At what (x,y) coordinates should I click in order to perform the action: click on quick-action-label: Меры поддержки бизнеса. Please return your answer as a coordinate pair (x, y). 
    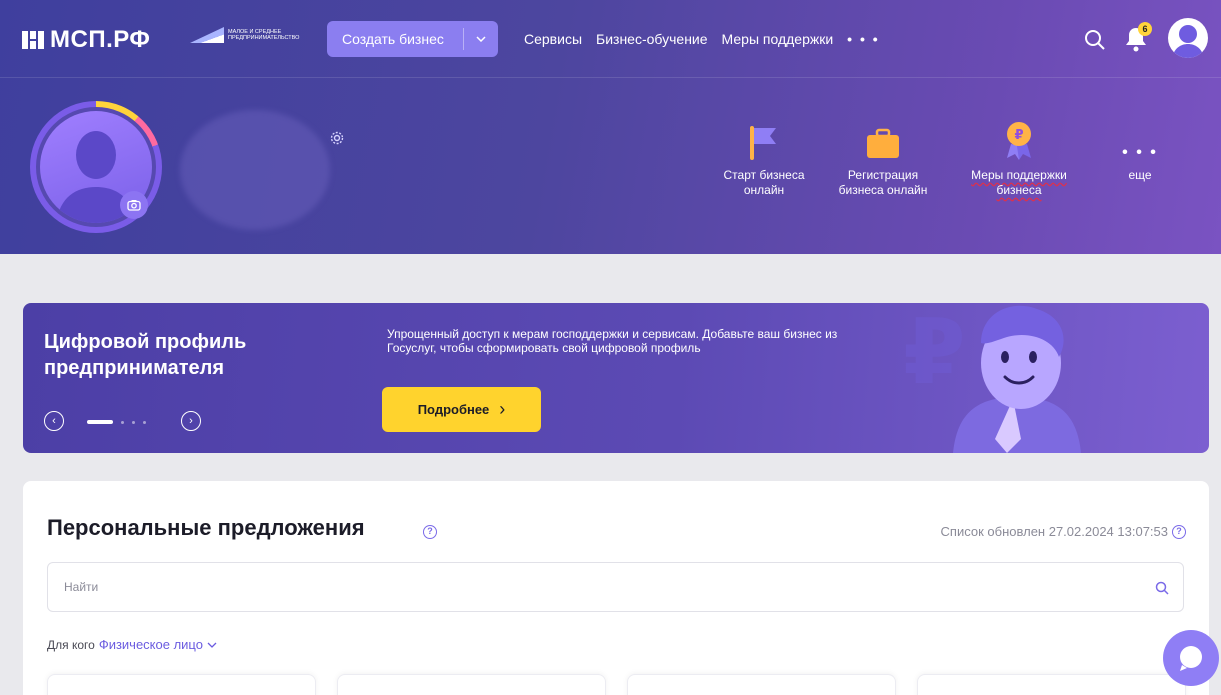
    Looking at the image, I should click on (1019, 182).